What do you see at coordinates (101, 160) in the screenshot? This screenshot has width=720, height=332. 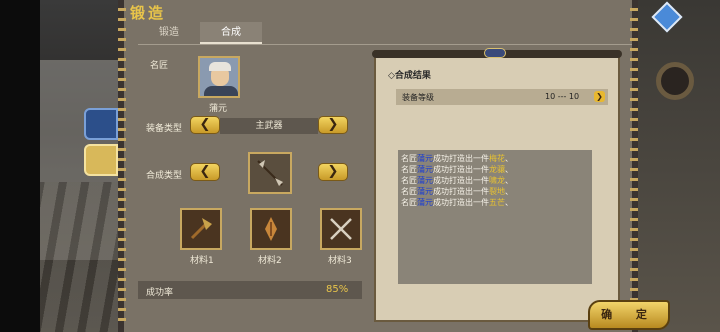 I see `side-tab-gold` at bounding box center [101, 160].